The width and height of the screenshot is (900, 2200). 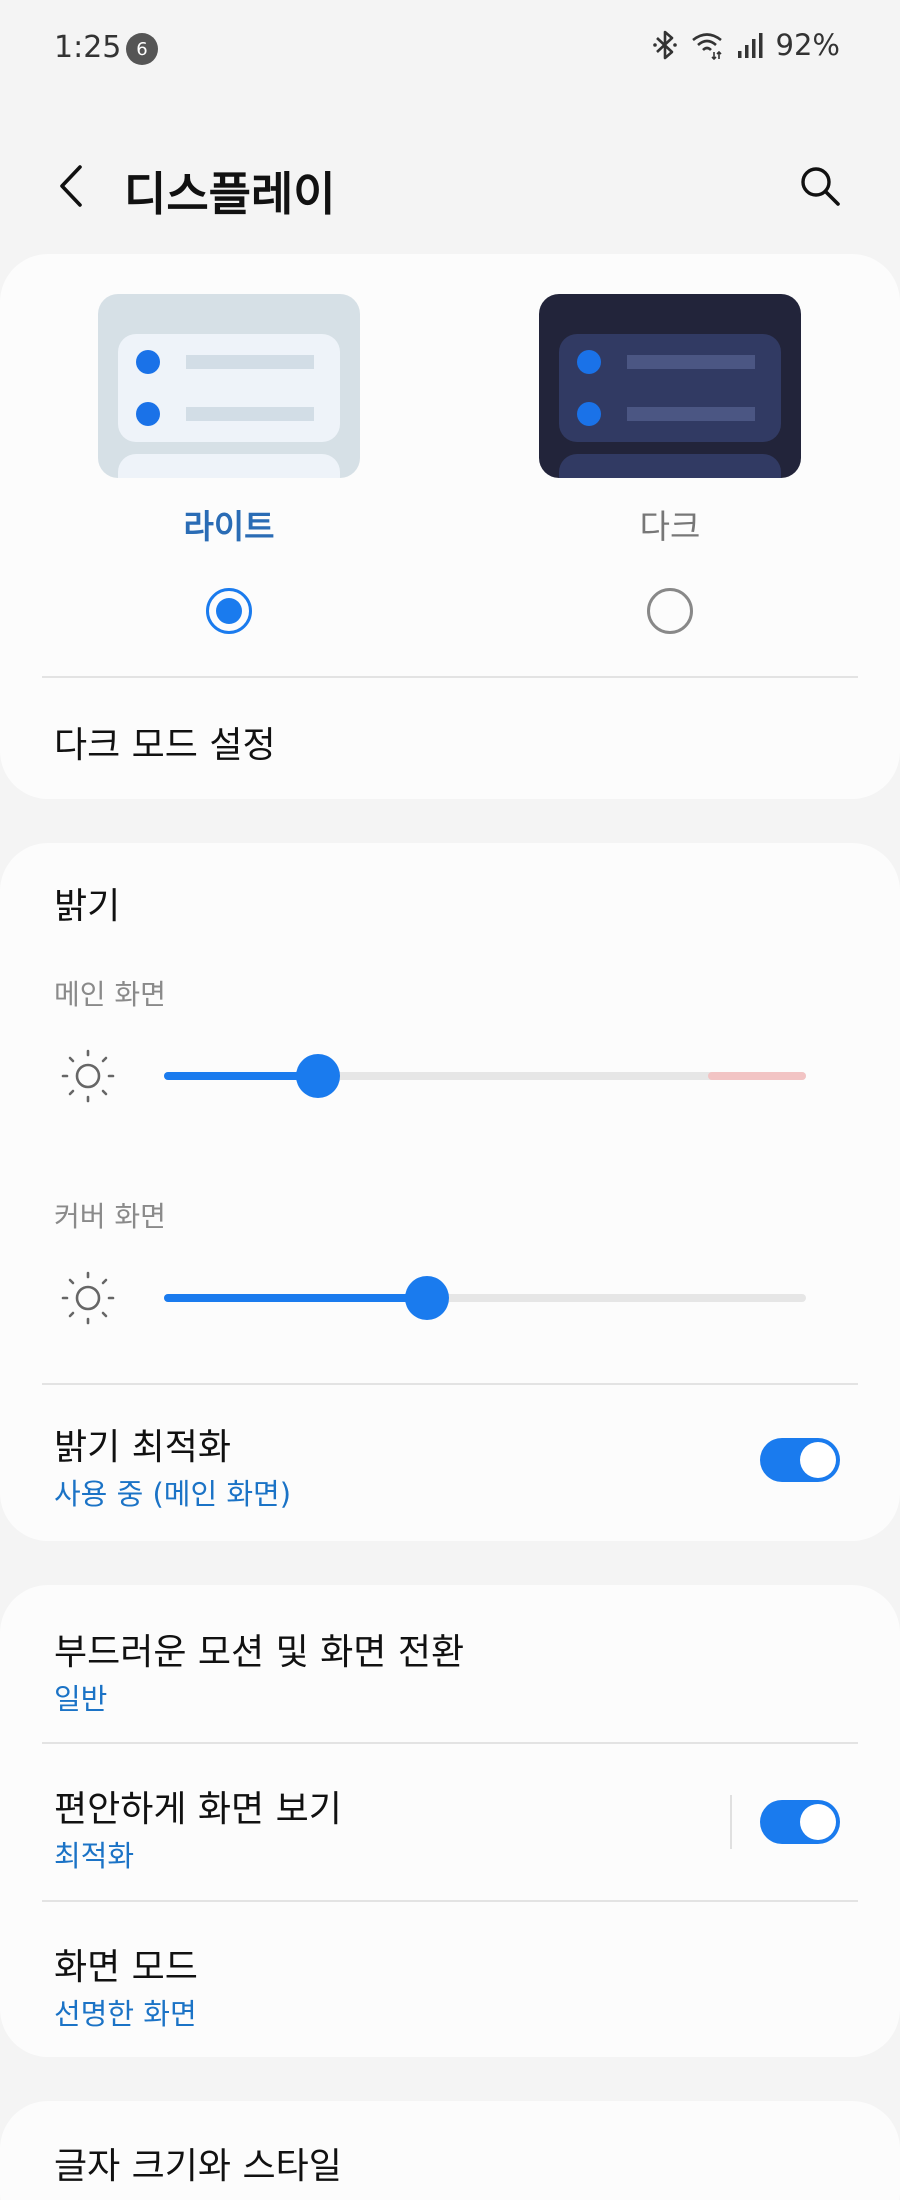 What do you see at coordinates (94, 1856) in the screenshot?
I see `eye-comfort-value: 최적화` at bounding box center [94, 1856].